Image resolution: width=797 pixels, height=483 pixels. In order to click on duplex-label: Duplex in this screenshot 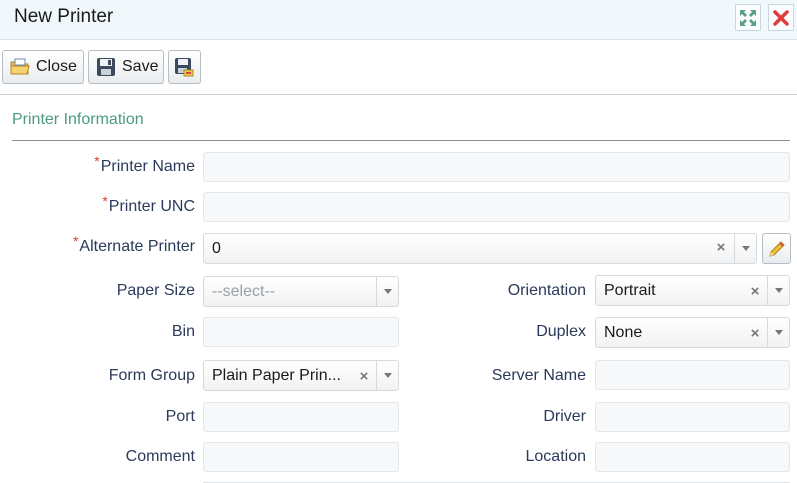, I will do `click(561, 331)`.